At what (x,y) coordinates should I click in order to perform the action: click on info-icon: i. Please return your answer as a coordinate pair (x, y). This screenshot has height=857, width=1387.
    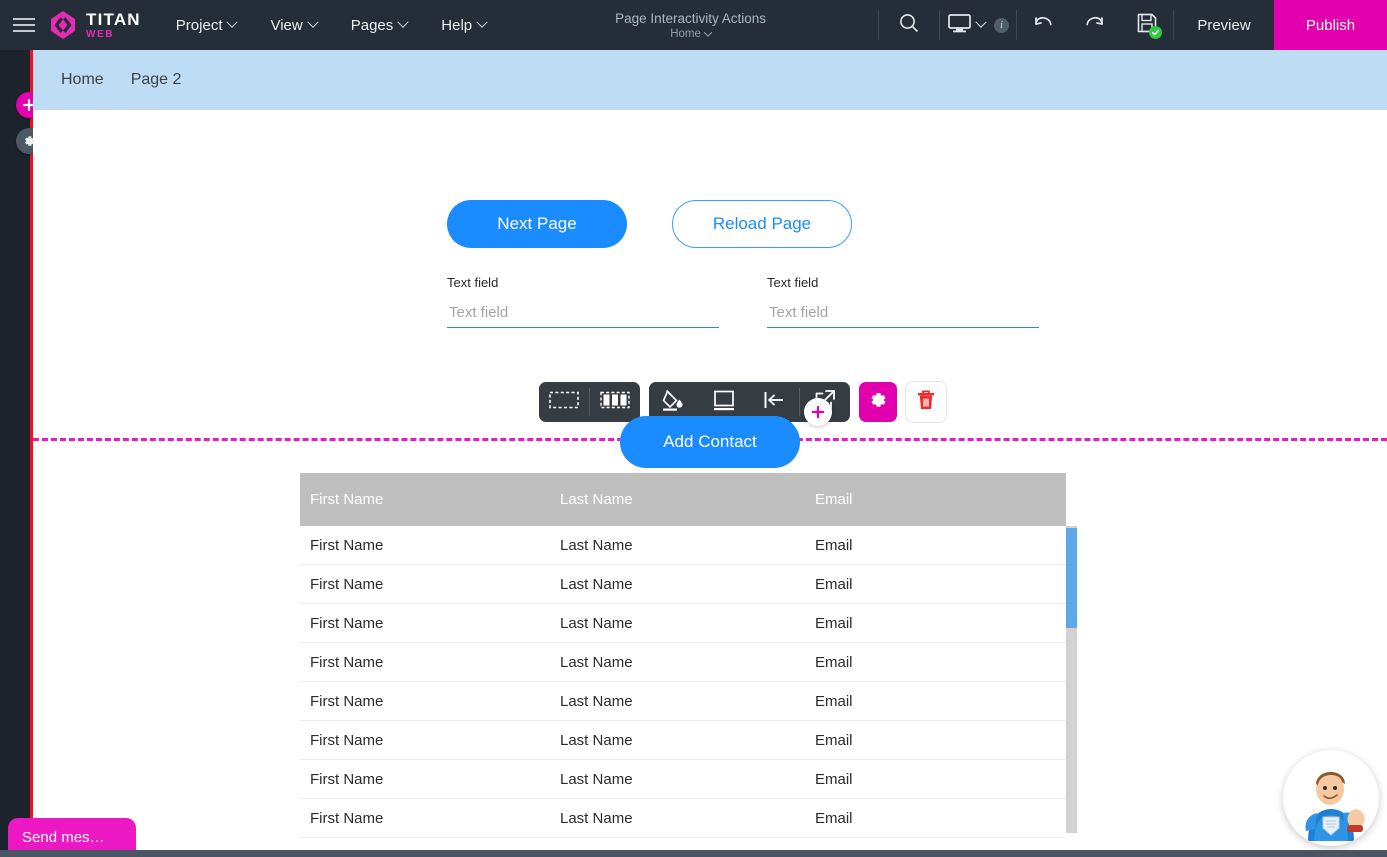
    Looking at the image, I should click on (1001, 25).